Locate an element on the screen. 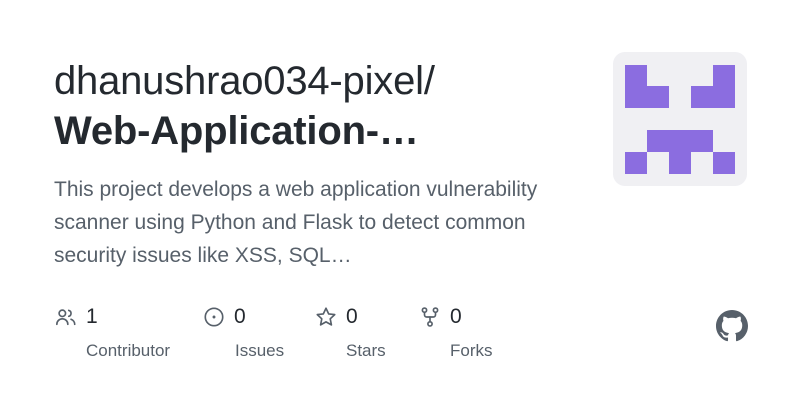  stat-stars: 0 Stars is located at coordinates (350, 331).